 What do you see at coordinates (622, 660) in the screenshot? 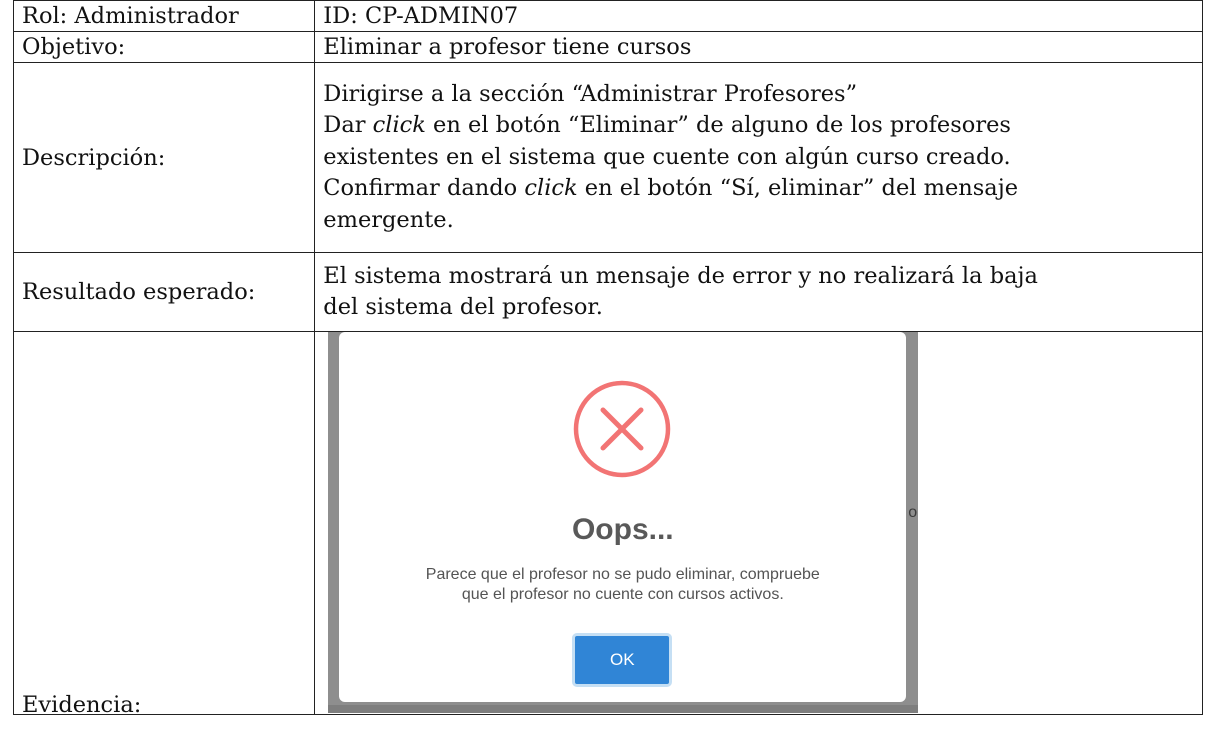
I see `ok-button: OK` at bounding box center [622, 660].